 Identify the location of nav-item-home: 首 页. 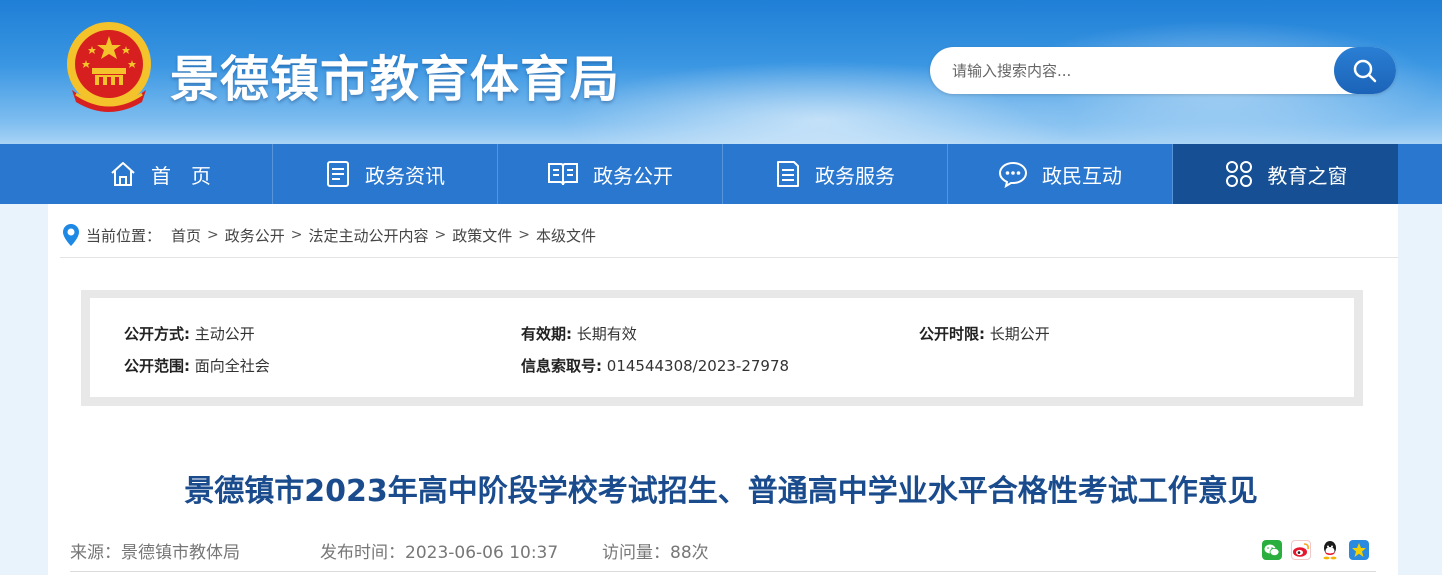
(160, 174).